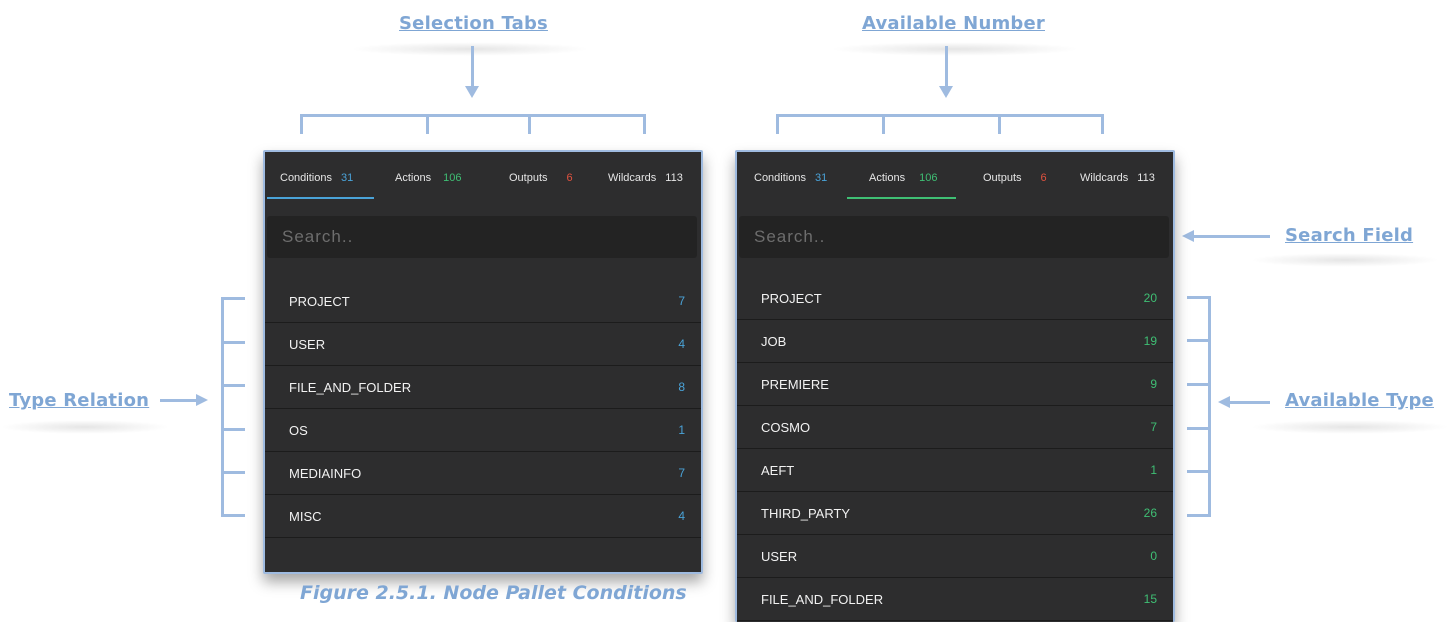 The image size is (1450, 622). Describe the element at coordinates (79, 400) in the screenshot. I see `type-relation-label: Type Relation` at that location.